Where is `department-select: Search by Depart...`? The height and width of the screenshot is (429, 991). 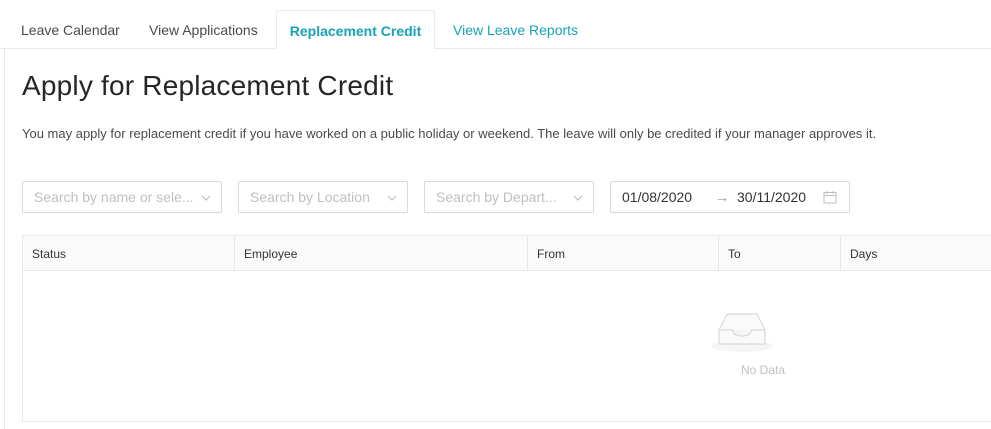
department-select: Search by Depart... is located at coordinates (509, 197).